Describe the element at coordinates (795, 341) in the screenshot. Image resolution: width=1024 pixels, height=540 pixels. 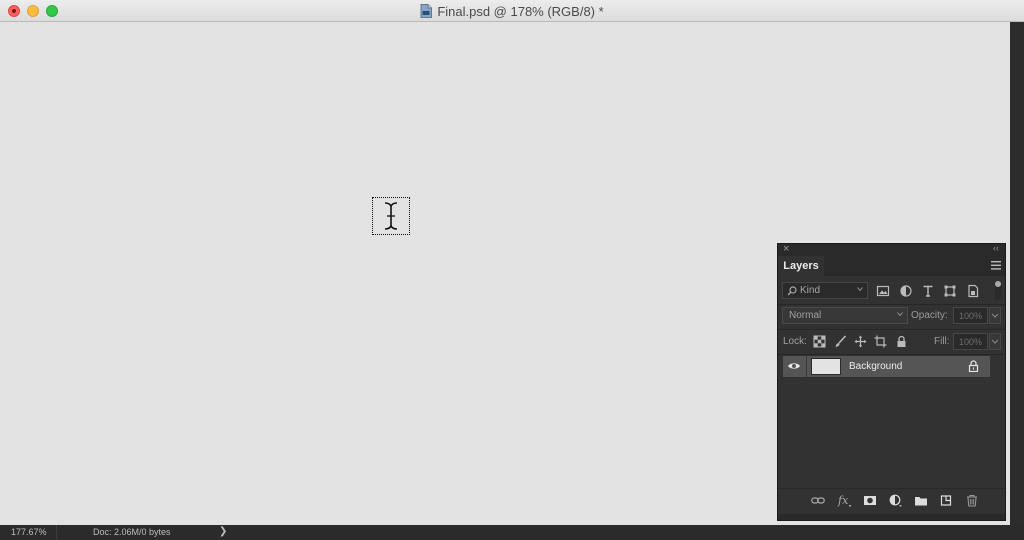
I see `lock-label: Lock:` at that location.